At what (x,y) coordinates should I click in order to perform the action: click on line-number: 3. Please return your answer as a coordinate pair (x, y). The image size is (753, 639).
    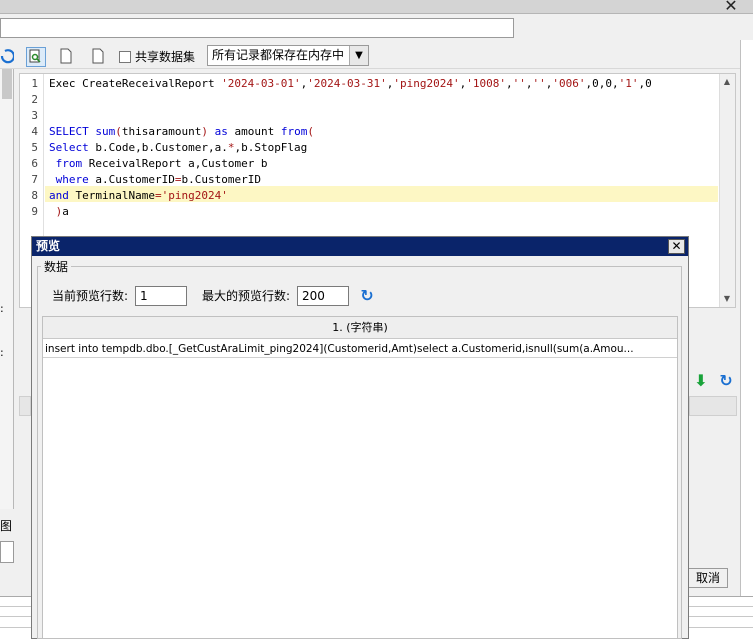
    Looking at the image, I should click on (34, 115).